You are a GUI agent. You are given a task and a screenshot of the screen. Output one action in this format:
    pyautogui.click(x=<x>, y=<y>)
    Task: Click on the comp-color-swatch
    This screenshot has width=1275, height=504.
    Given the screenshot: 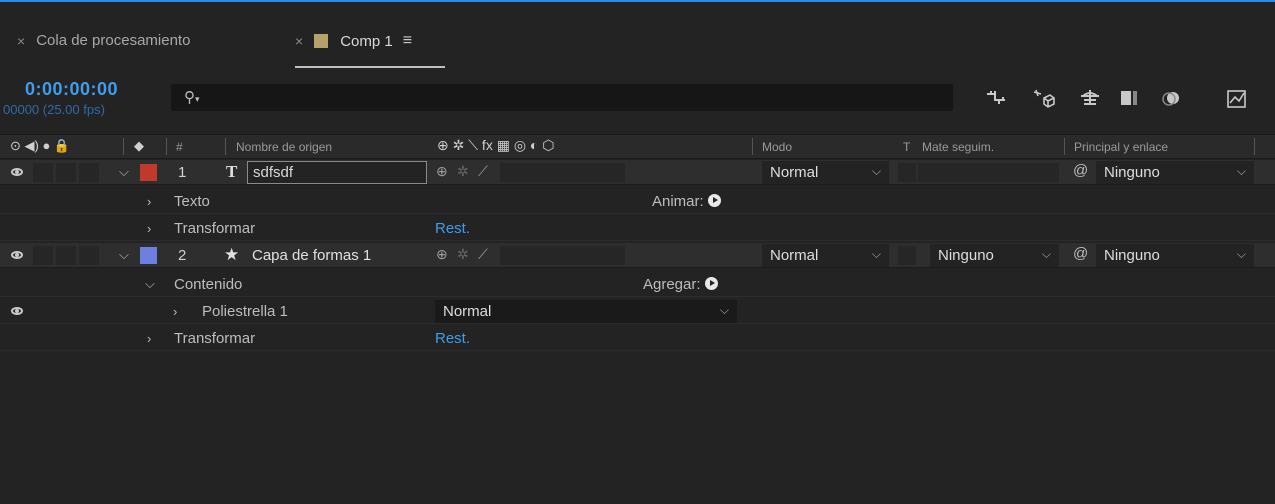 What is the action you would take?
    pyautogui.click(x=321, y=41)
    